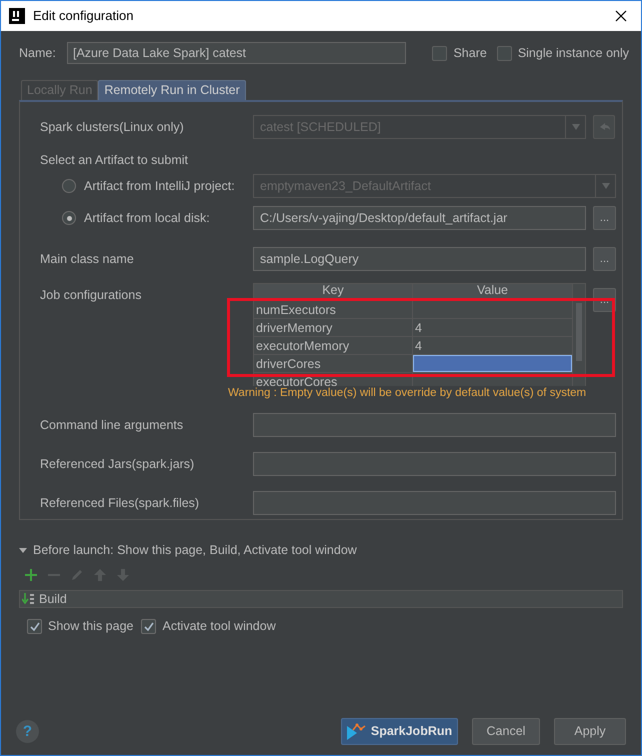  Describe the element at coordinates (31, 575) in the screenshot. I see `add-icon` at that location.